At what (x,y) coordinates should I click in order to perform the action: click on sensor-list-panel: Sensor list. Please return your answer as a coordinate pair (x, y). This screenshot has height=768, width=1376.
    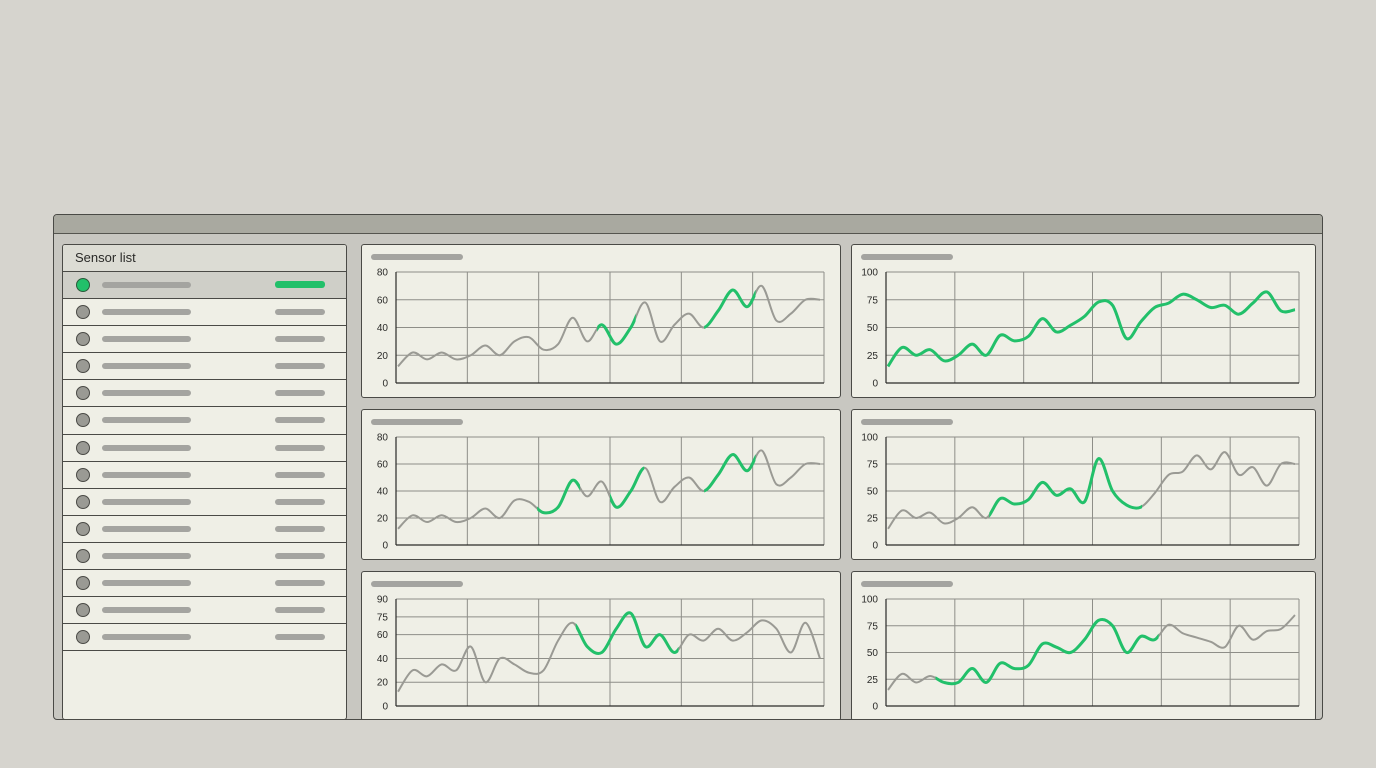
    Looking at the image, I should click on (204, 481).